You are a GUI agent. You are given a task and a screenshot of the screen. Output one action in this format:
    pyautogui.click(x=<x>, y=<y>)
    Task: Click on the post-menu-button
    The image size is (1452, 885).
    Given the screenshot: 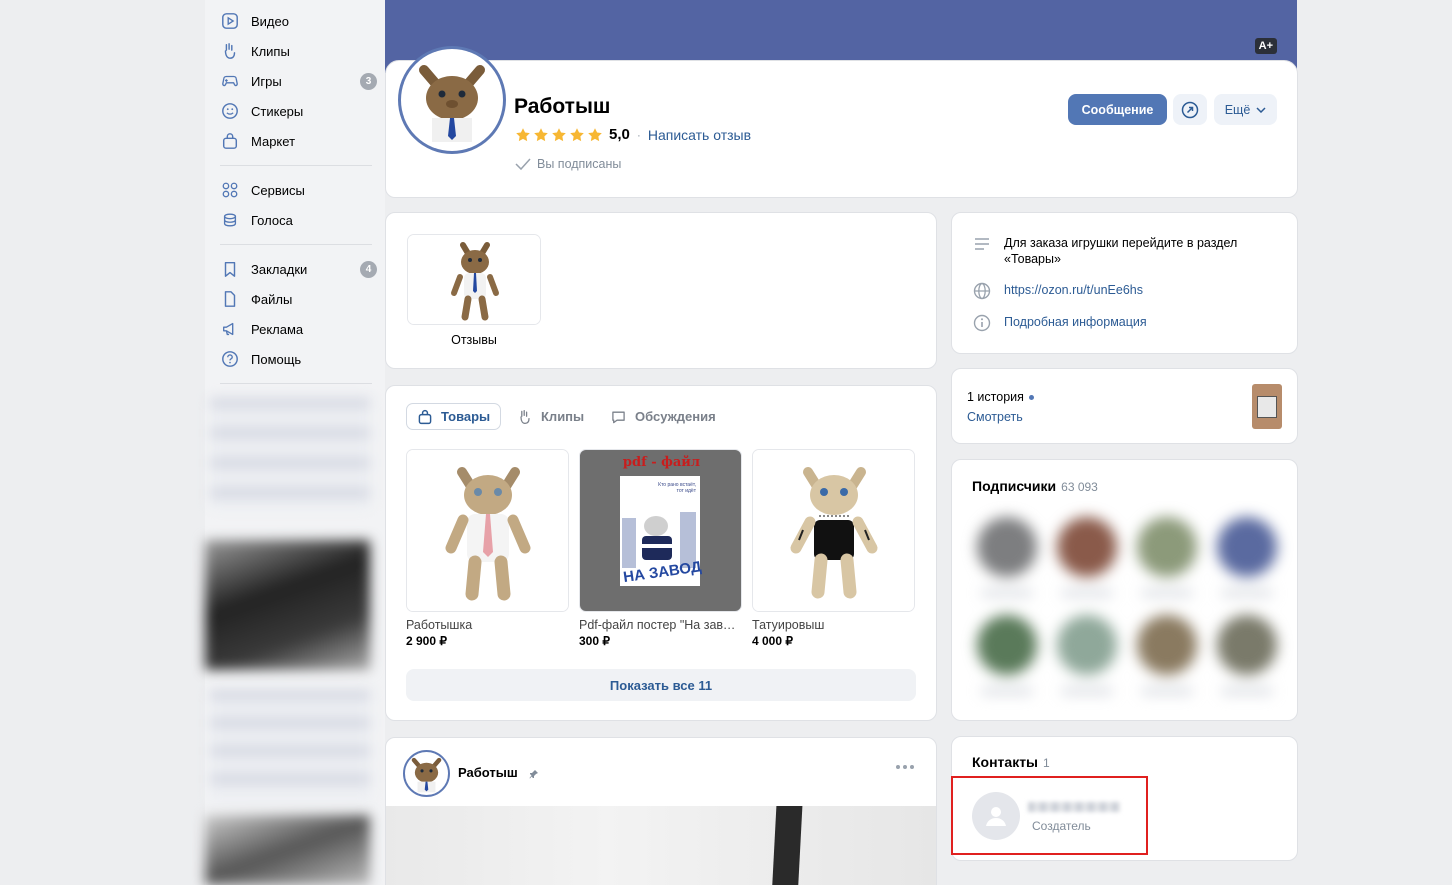 What is the action you would take?
    pyautogui.click(x=905, y=767)
    